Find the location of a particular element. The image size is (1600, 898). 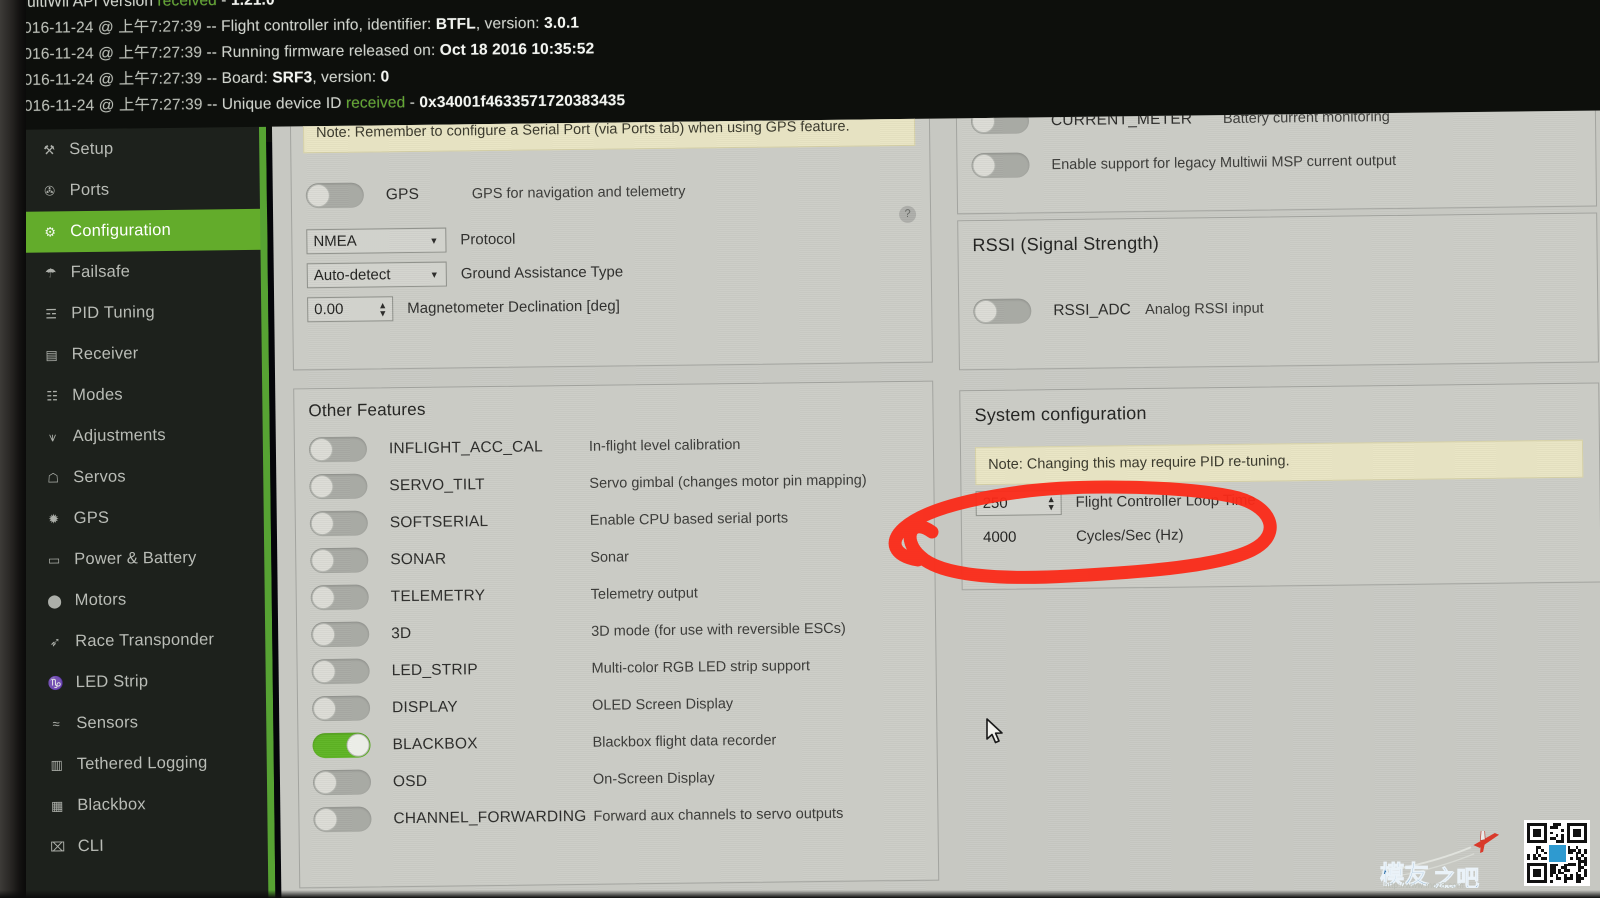

sidebar-item-sensors: ≈ Sensors is located at coordinates (147, 723).